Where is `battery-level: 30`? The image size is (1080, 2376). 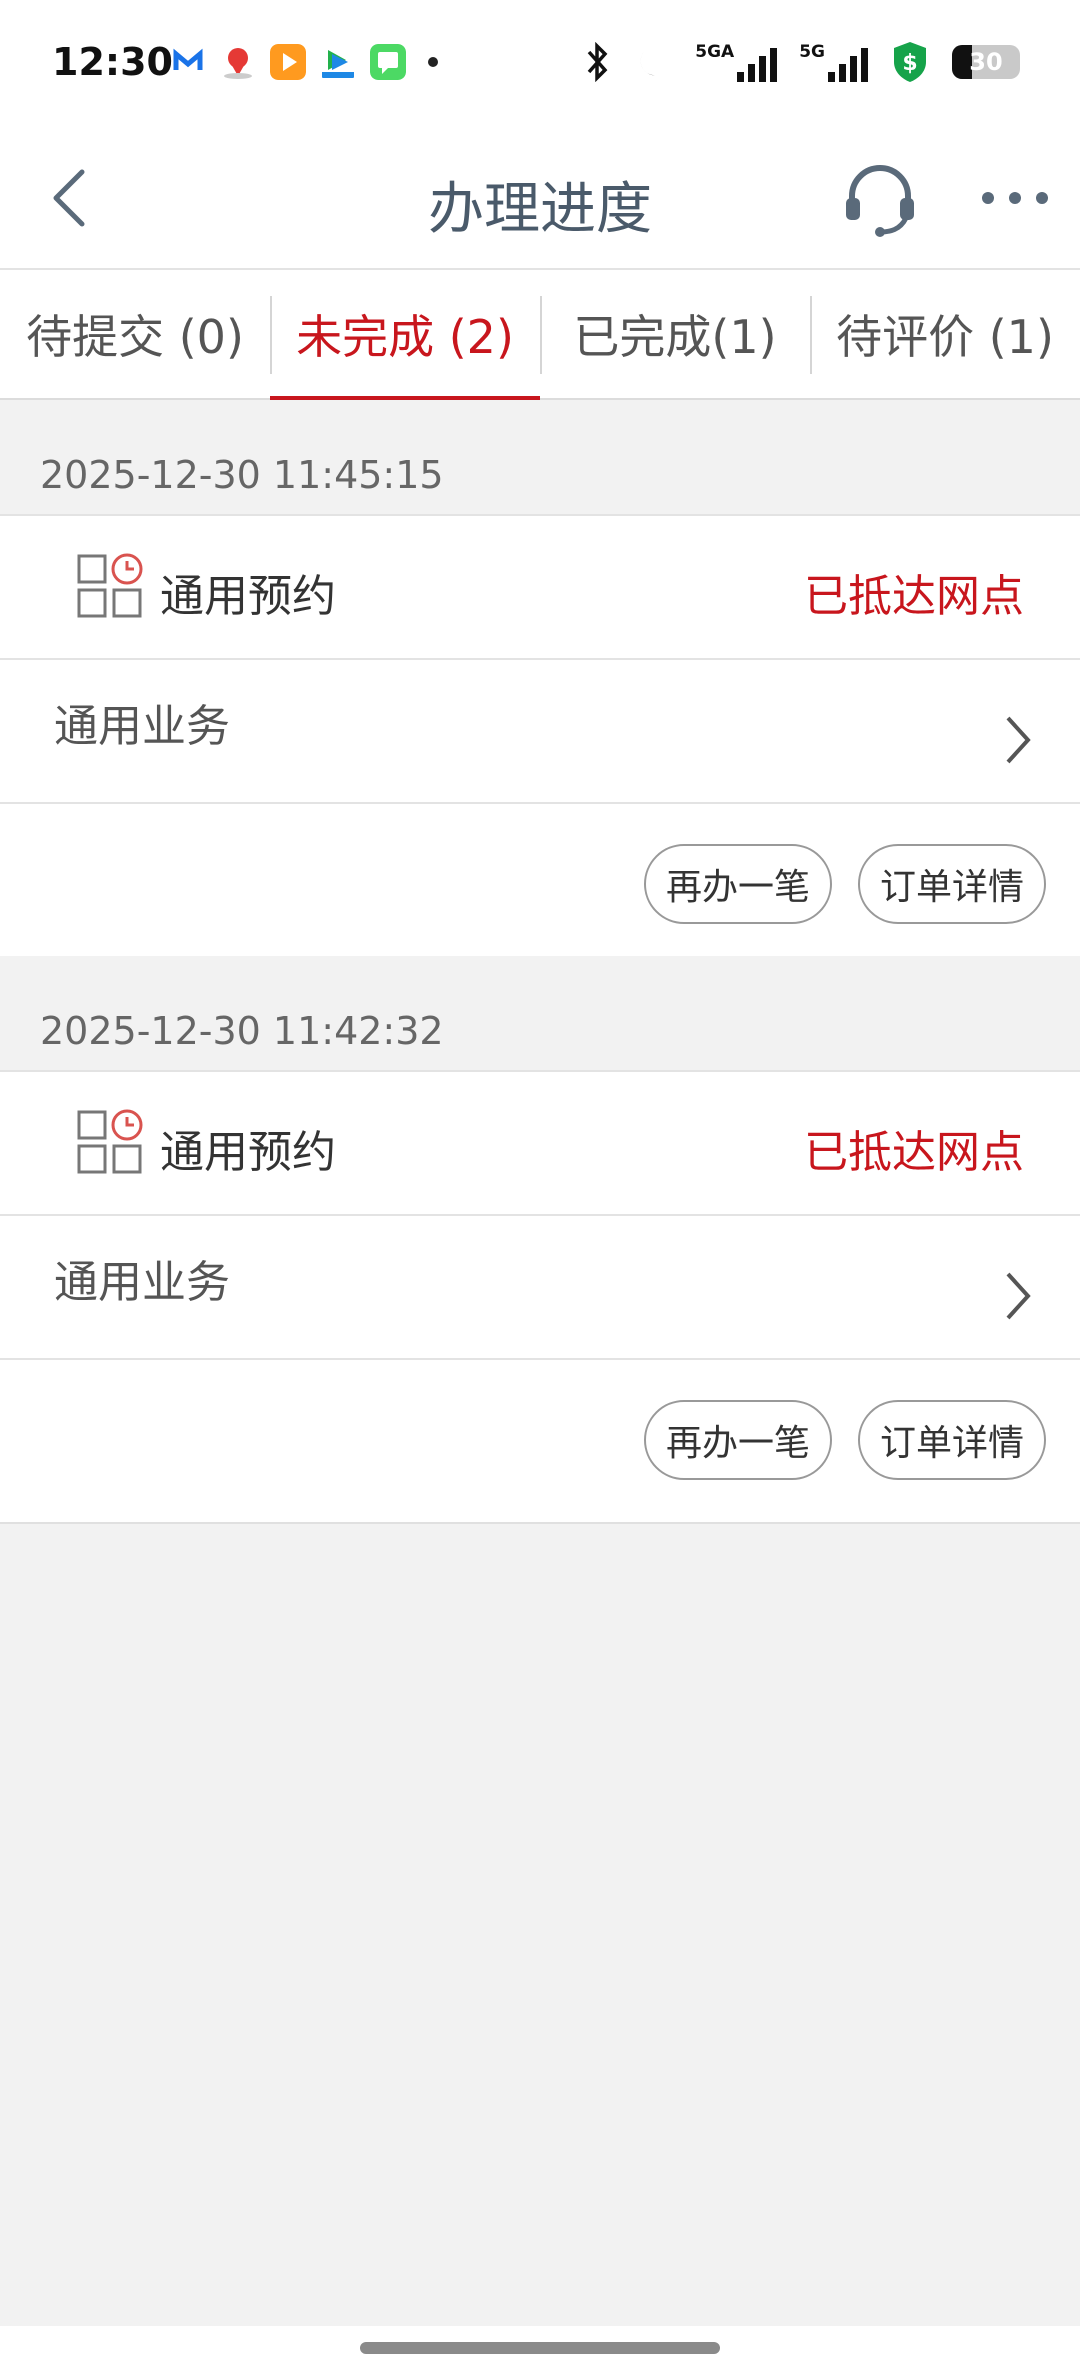
battery-level: 30 is located at coordinates (986, 62).